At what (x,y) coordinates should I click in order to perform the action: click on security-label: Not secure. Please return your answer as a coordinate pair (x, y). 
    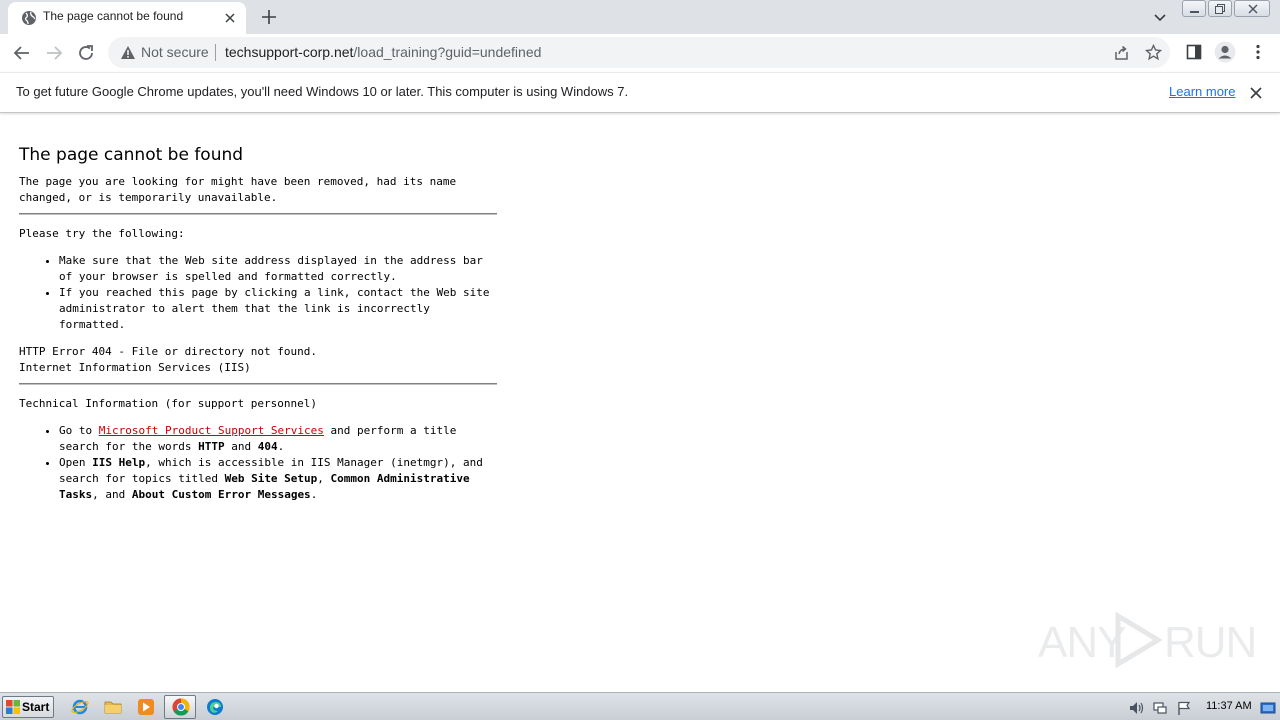
    Looking at the image, I should click on (175, 52).